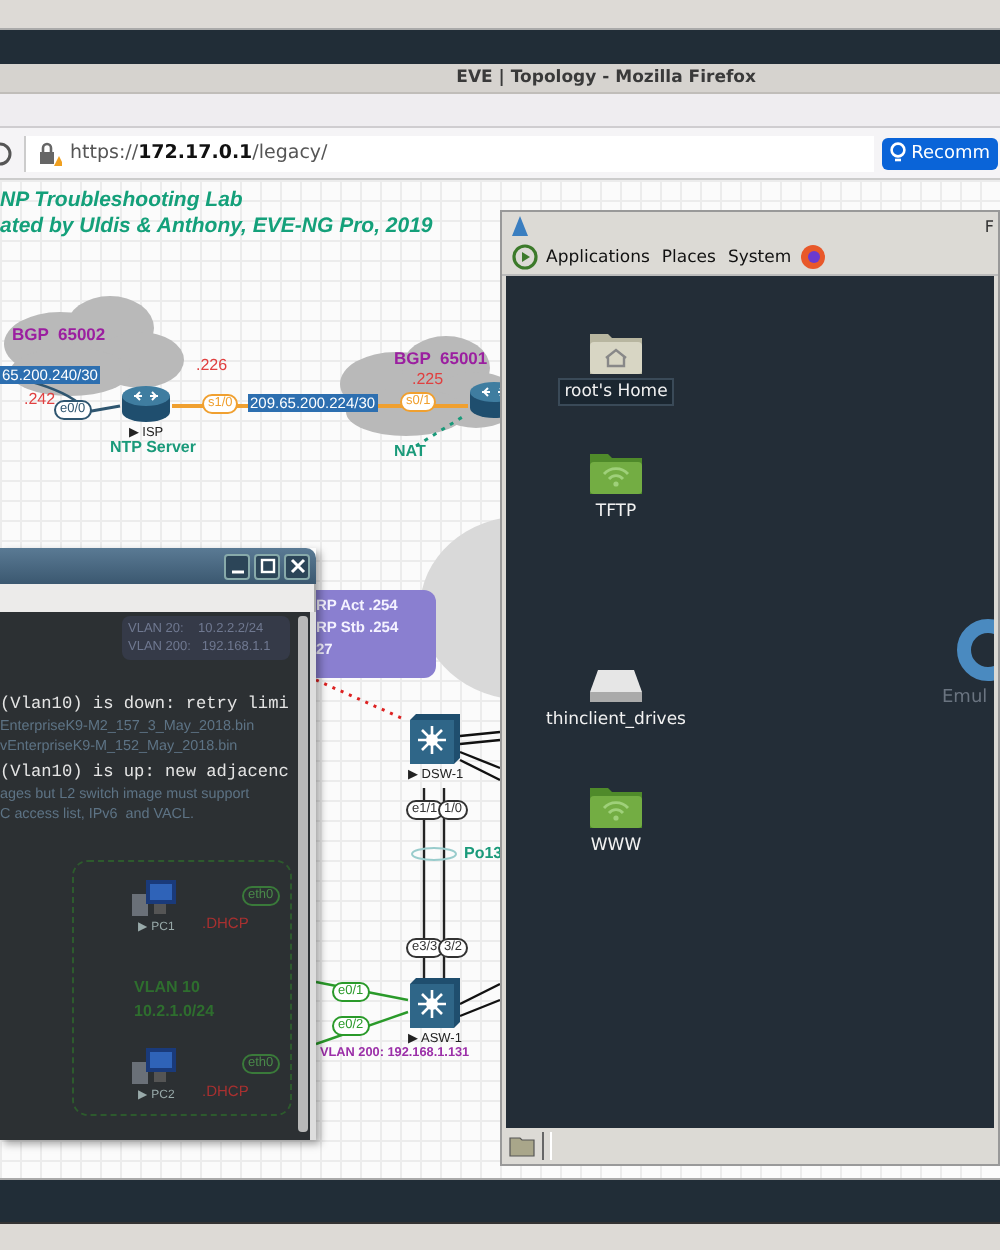  Describe the element at coordinates (167, 987) in the screenshot. I see `vlan-label: VLAN 10` at that location.